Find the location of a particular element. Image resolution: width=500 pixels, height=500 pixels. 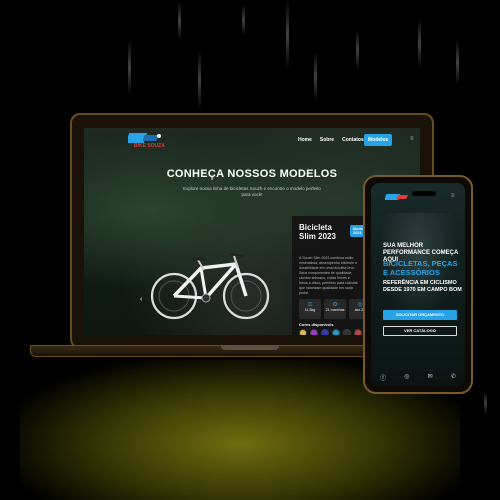

bicycle-image is located at coordinates (210, 286).